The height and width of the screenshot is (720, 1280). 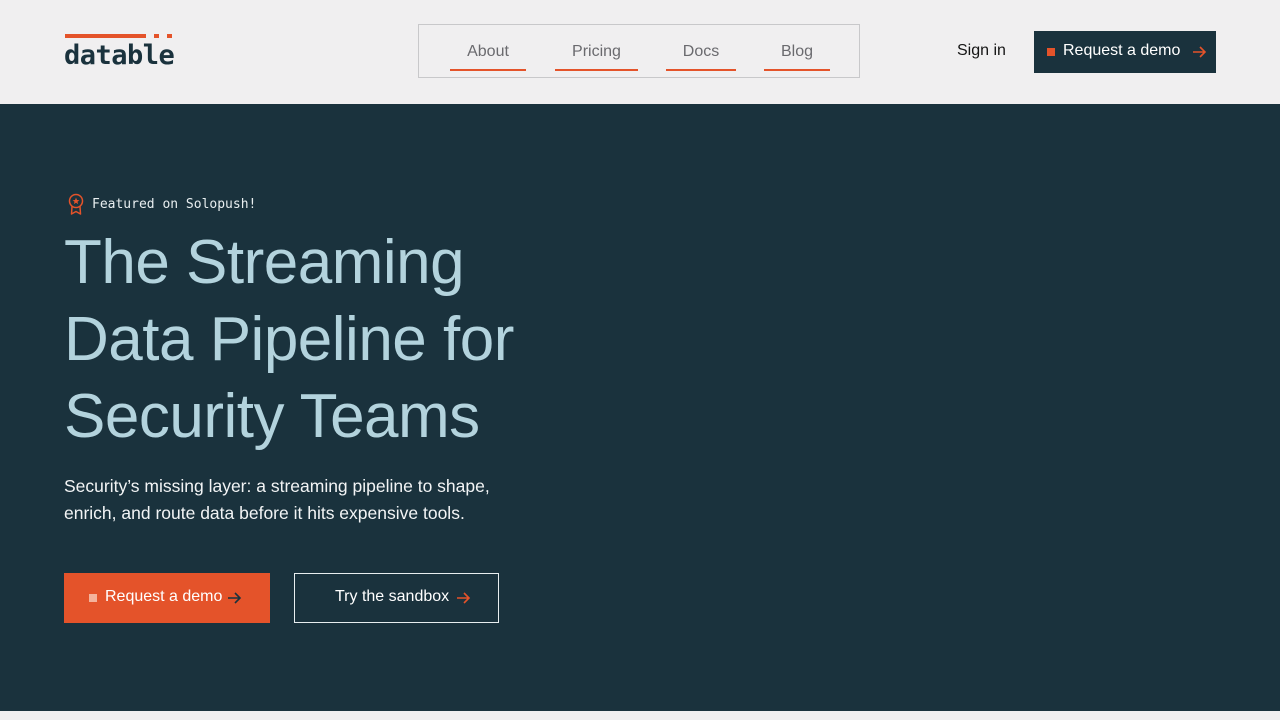 What do you see at coordinates (174, 204) in the screenshot?
I see `badge-text: Featured on Solopush!` at bounding box center [174, 204].